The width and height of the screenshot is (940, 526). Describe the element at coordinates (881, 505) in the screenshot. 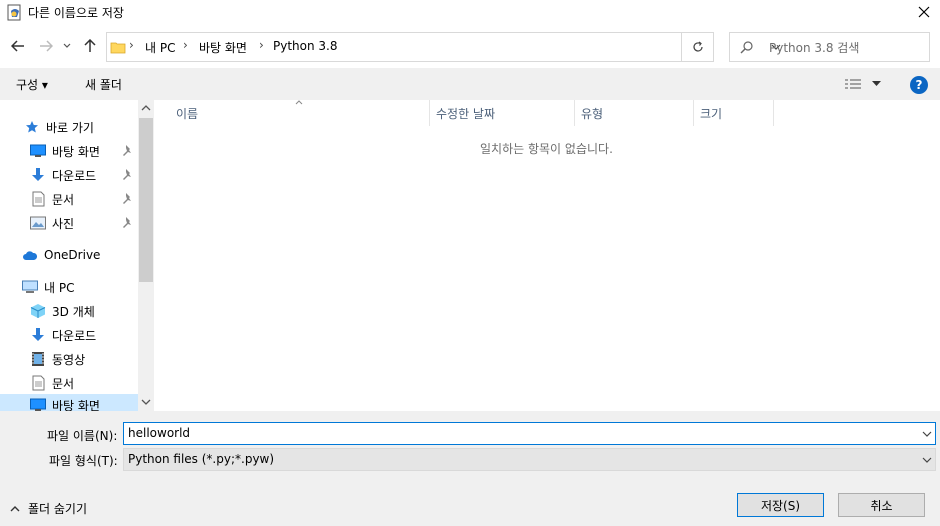

I see `cancel-button: 취소` at that location.